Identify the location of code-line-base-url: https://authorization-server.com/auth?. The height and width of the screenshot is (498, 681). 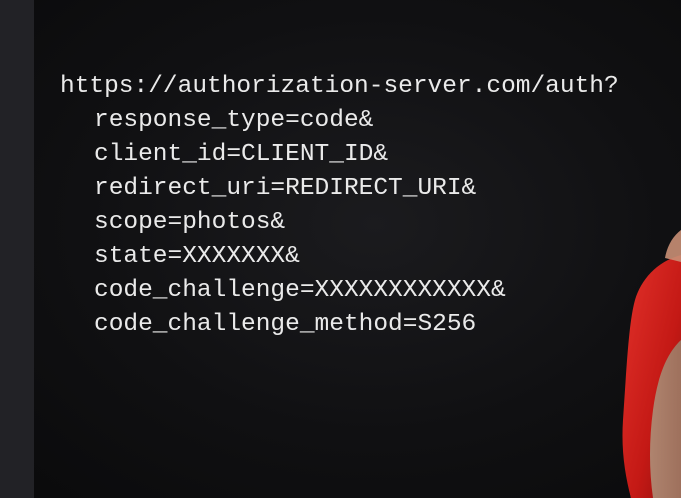
(339, 86).